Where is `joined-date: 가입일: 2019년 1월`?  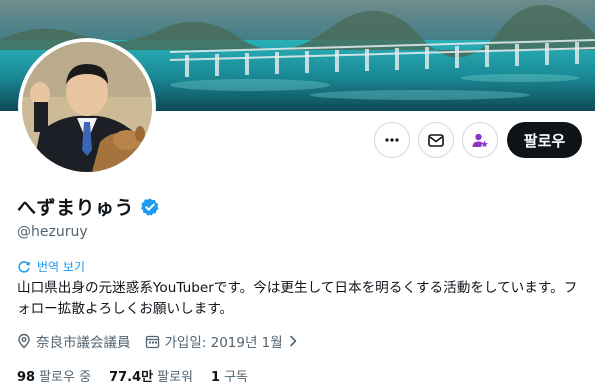 joined-date: 가입일: 2019년 1월 is located at coordinates (222, 341).